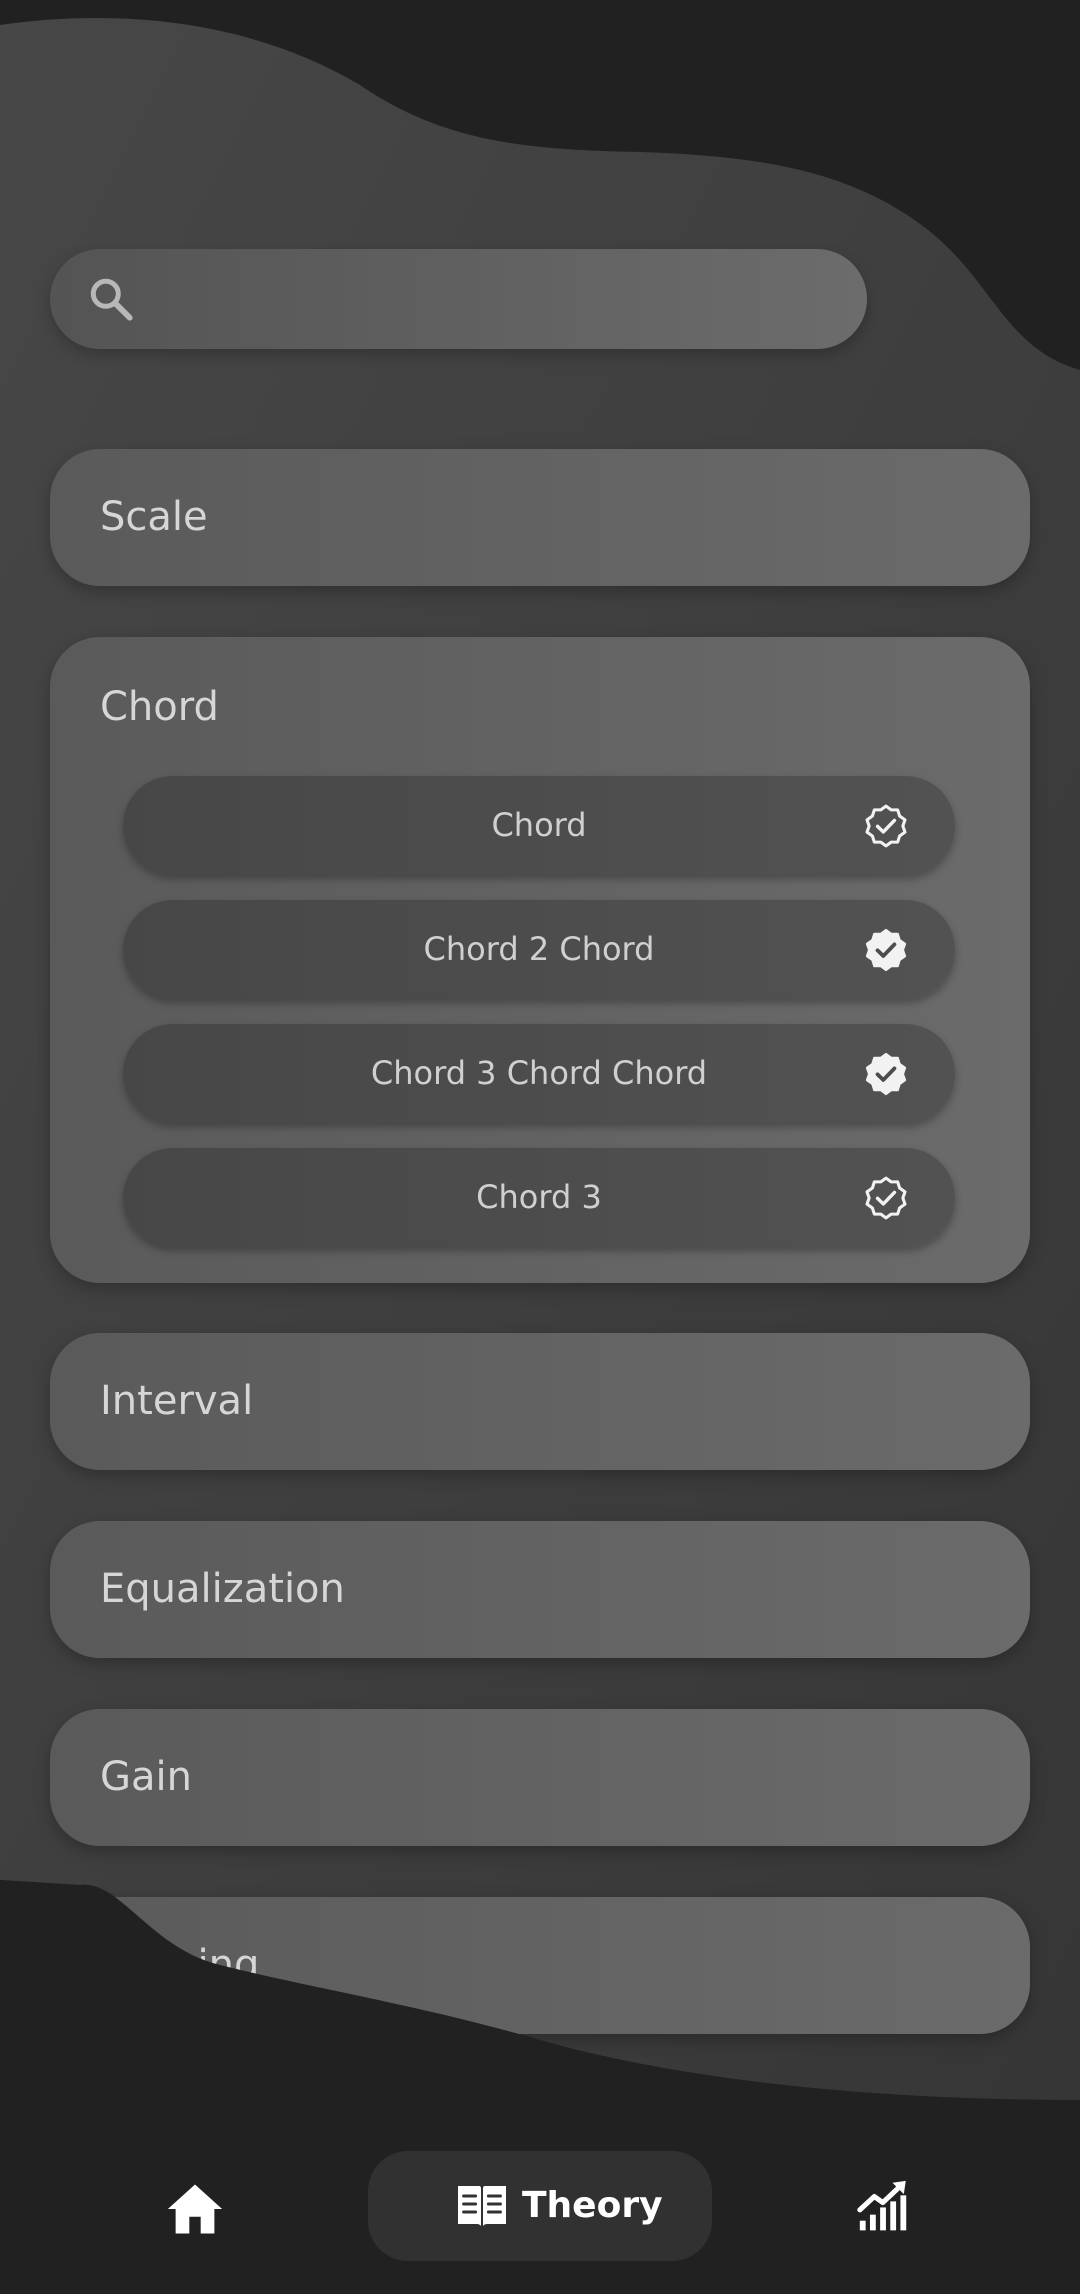 The width and height of the screenshot is (1080, 2294). Describe the element at coordinates (195, 2209) in the screenshot. I see `home-icon` at that location.